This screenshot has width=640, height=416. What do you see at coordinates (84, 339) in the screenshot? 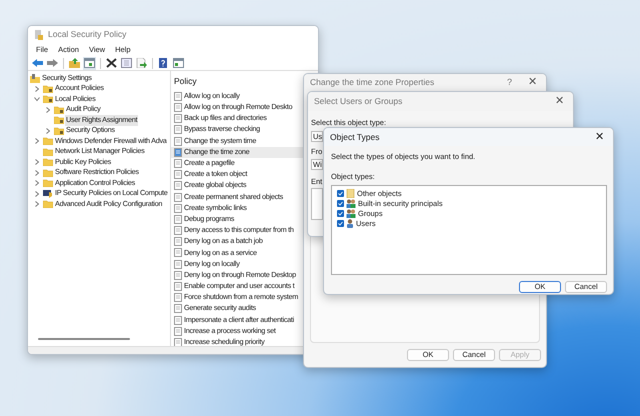
I see `scrollbar-thumb` at bounding box center [84, 339].